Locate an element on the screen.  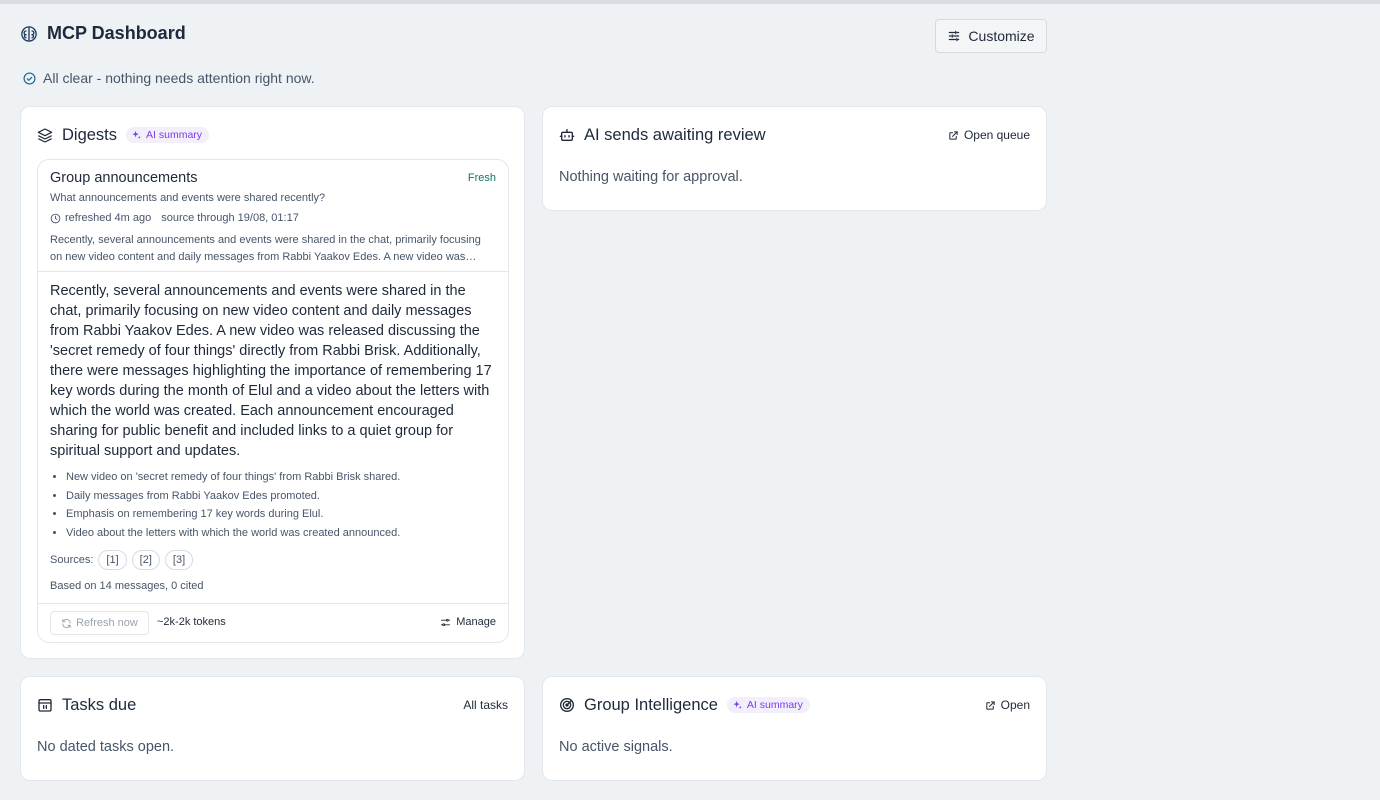
refreshed-time: refreshed 4m ago is located at coordinates (108, 218).